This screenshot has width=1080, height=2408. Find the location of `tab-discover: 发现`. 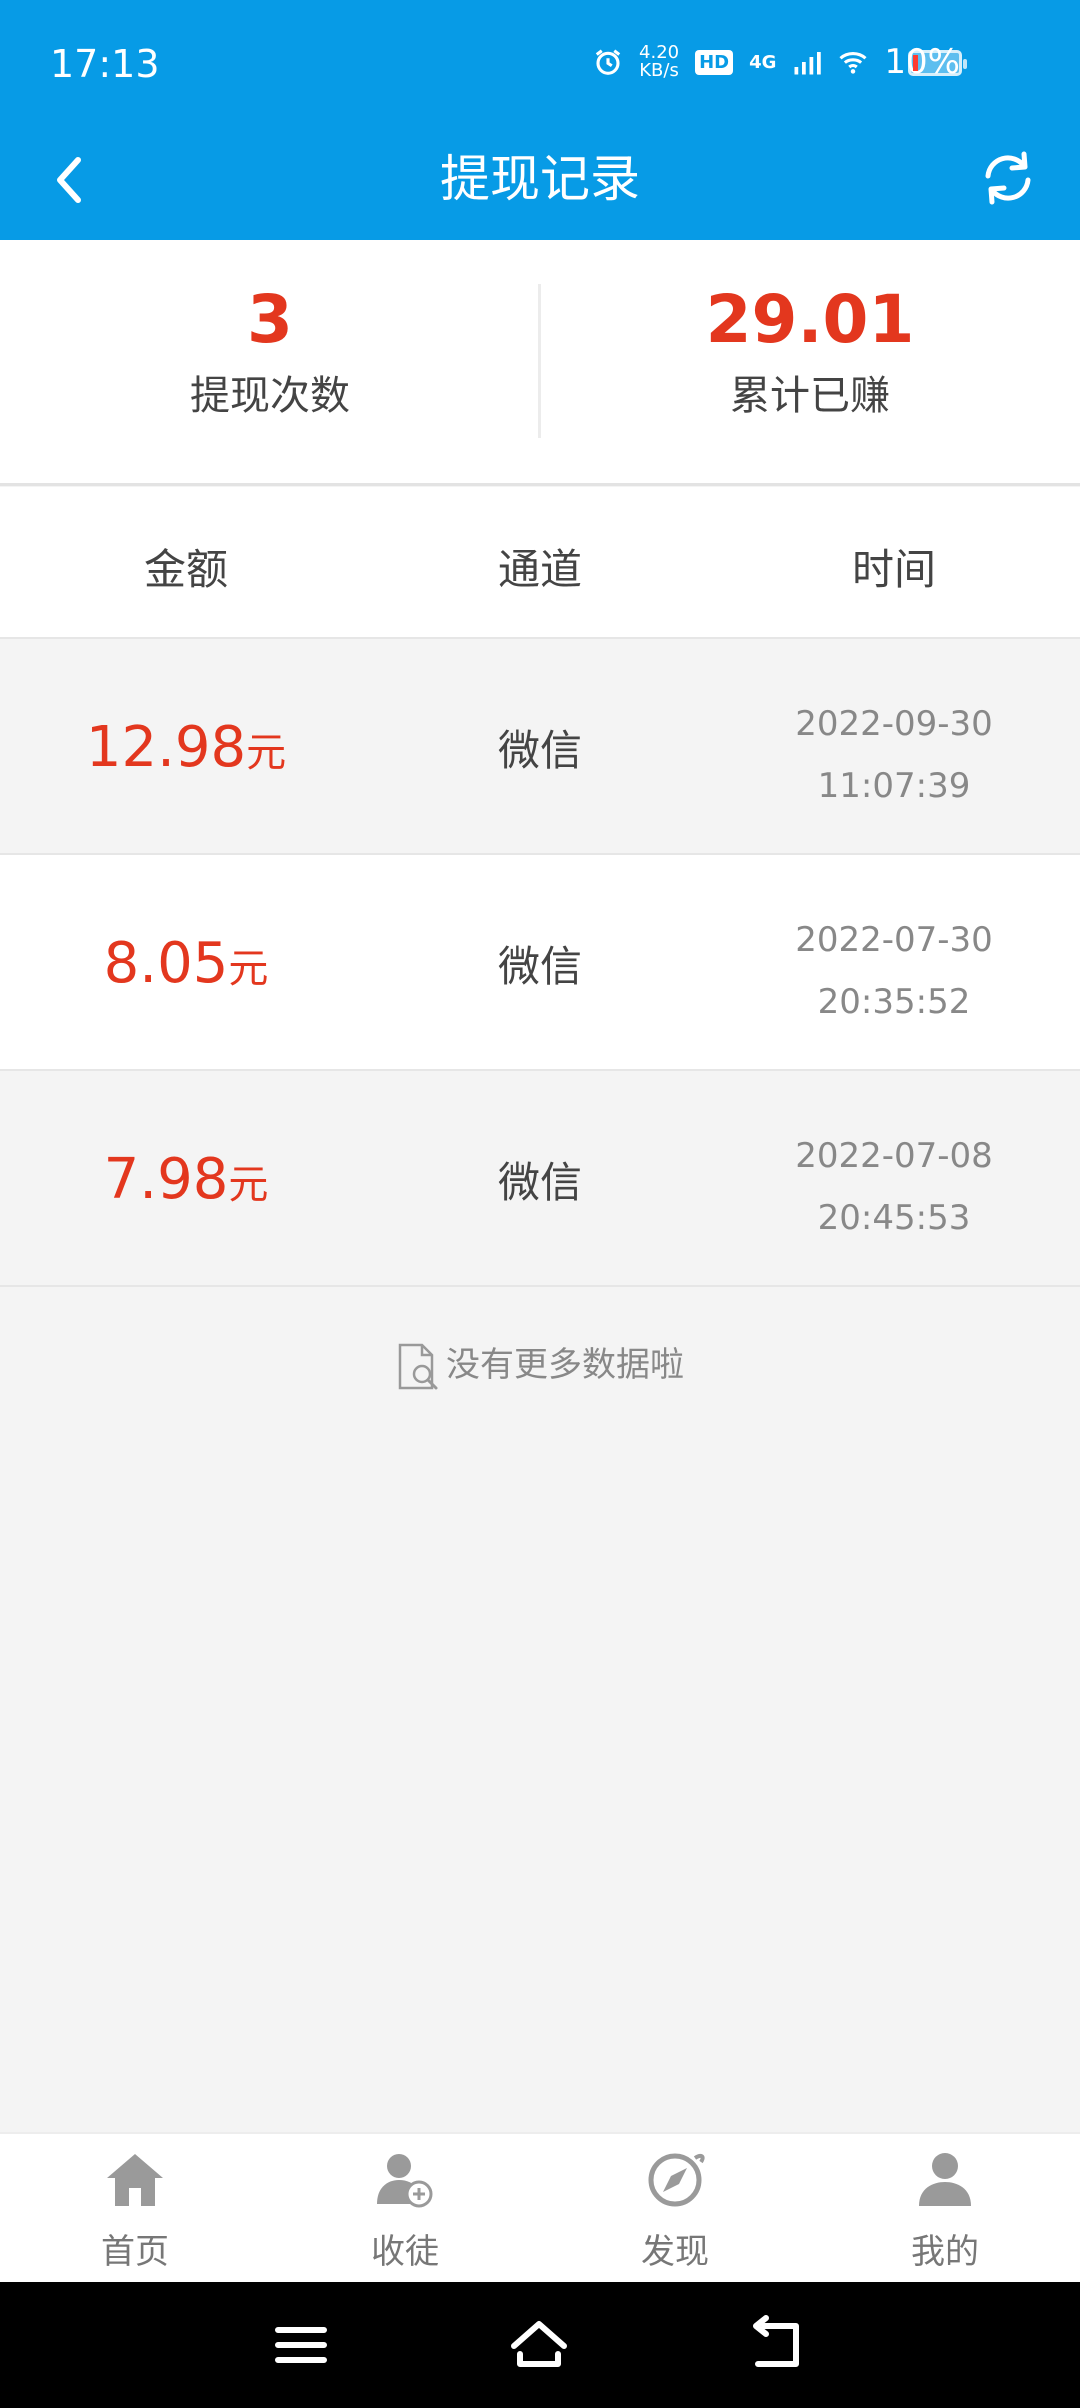

tab-discover: 发现 is located at coordinates (675, 2209).